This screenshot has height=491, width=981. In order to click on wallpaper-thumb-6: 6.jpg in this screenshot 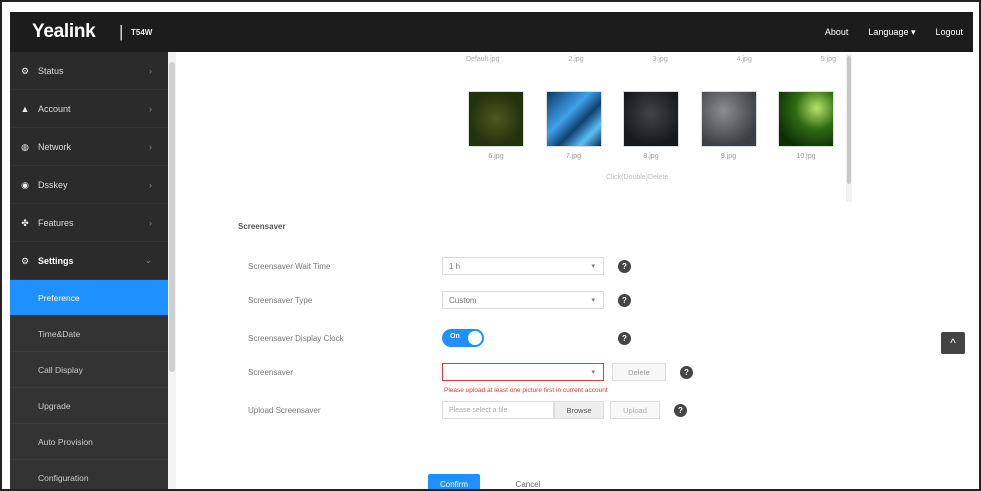, I will do `click(496, 125)`.